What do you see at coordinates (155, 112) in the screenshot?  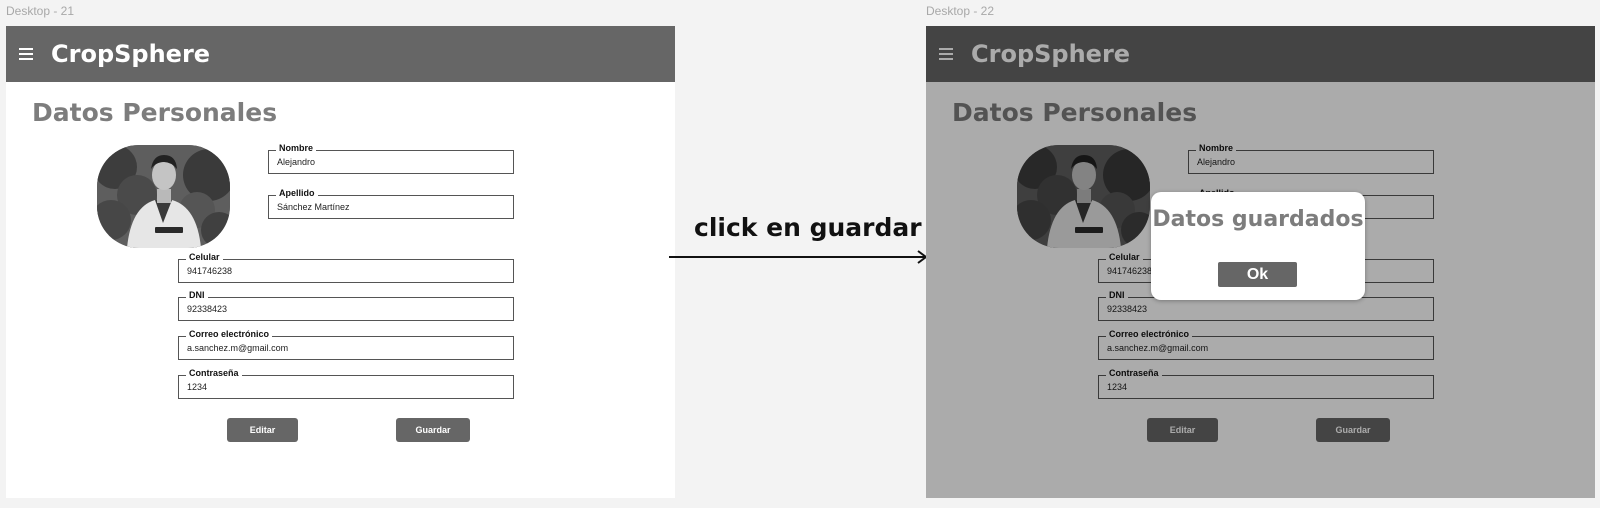 I see `page-title: Datos Personales` at bounding box center [155, 112].